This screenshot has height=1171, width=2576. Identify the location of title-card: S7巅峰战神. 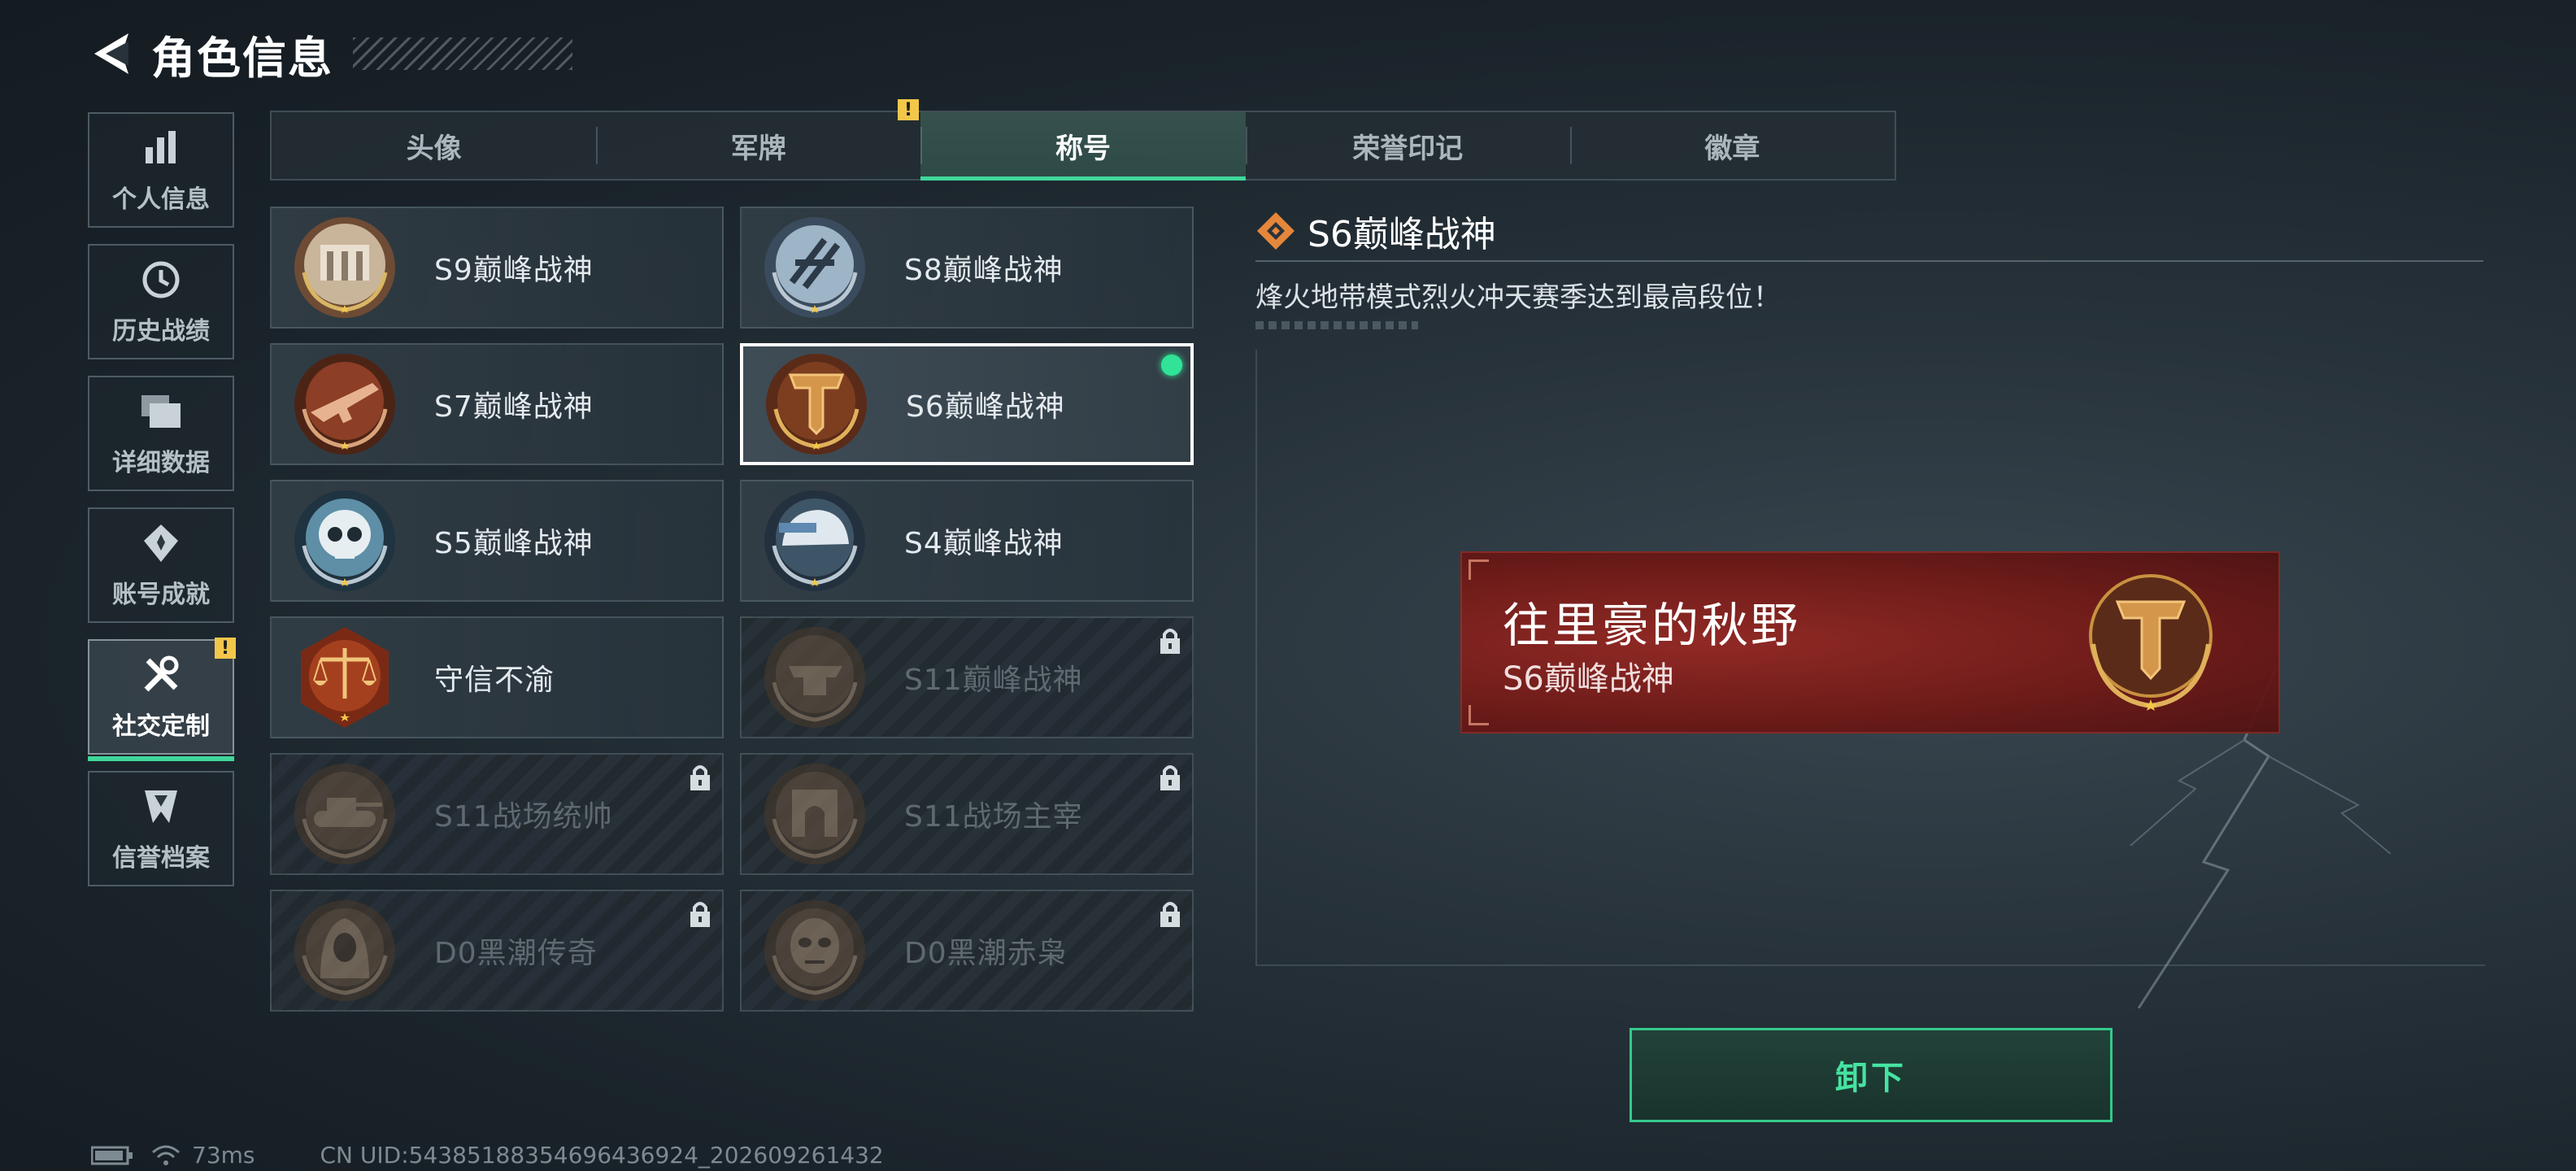
(497, 404).